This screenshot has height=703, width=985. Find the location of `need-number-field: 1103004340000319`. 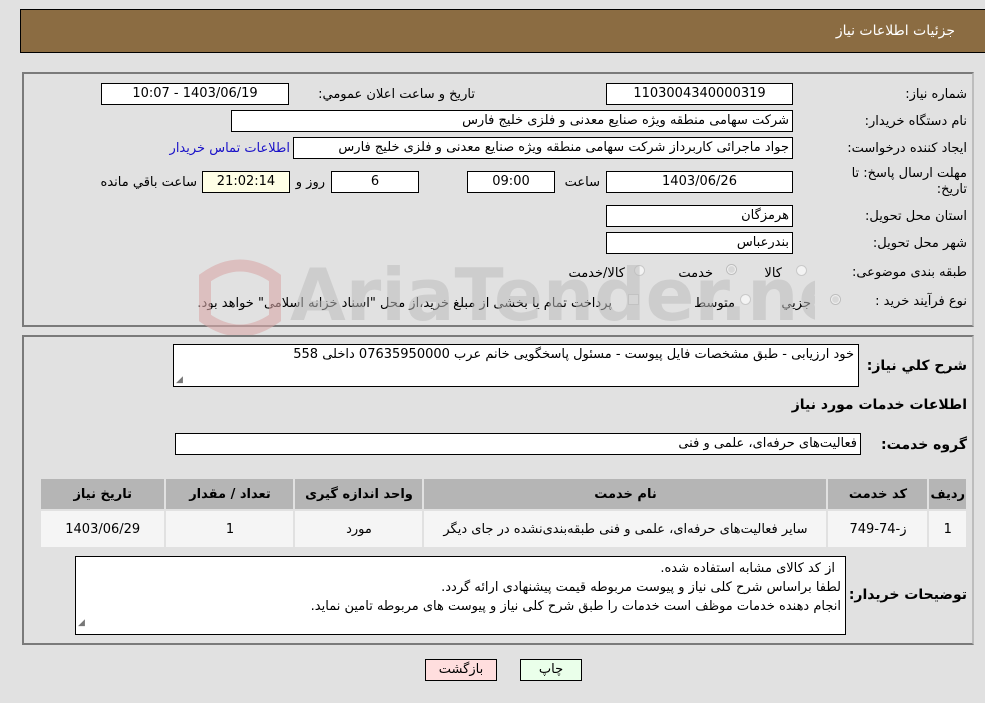

need-number-field: 1103004340000319 is located at coordinates (699, 94).